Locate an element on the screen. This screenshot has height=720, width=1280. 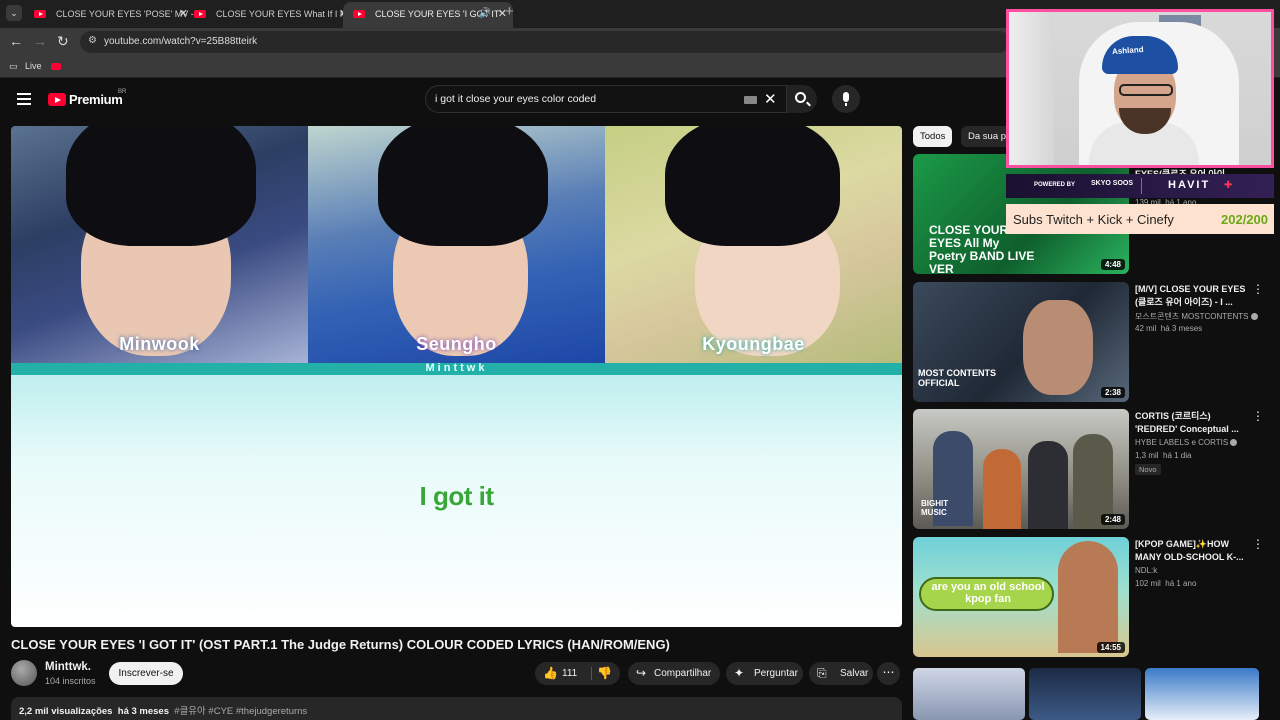
subscribe-button: Inscrever-se is located at coordinates (146, 673).